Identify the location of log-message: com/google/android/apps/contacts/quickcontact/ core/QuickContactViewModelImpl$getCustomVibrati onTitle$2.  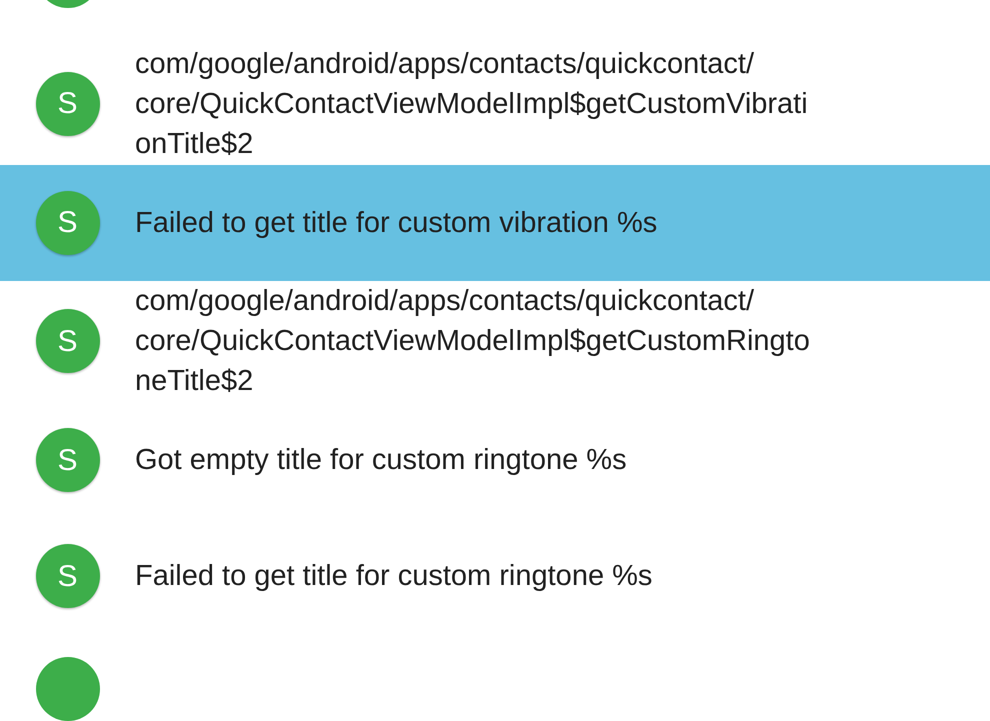
(471, 104).